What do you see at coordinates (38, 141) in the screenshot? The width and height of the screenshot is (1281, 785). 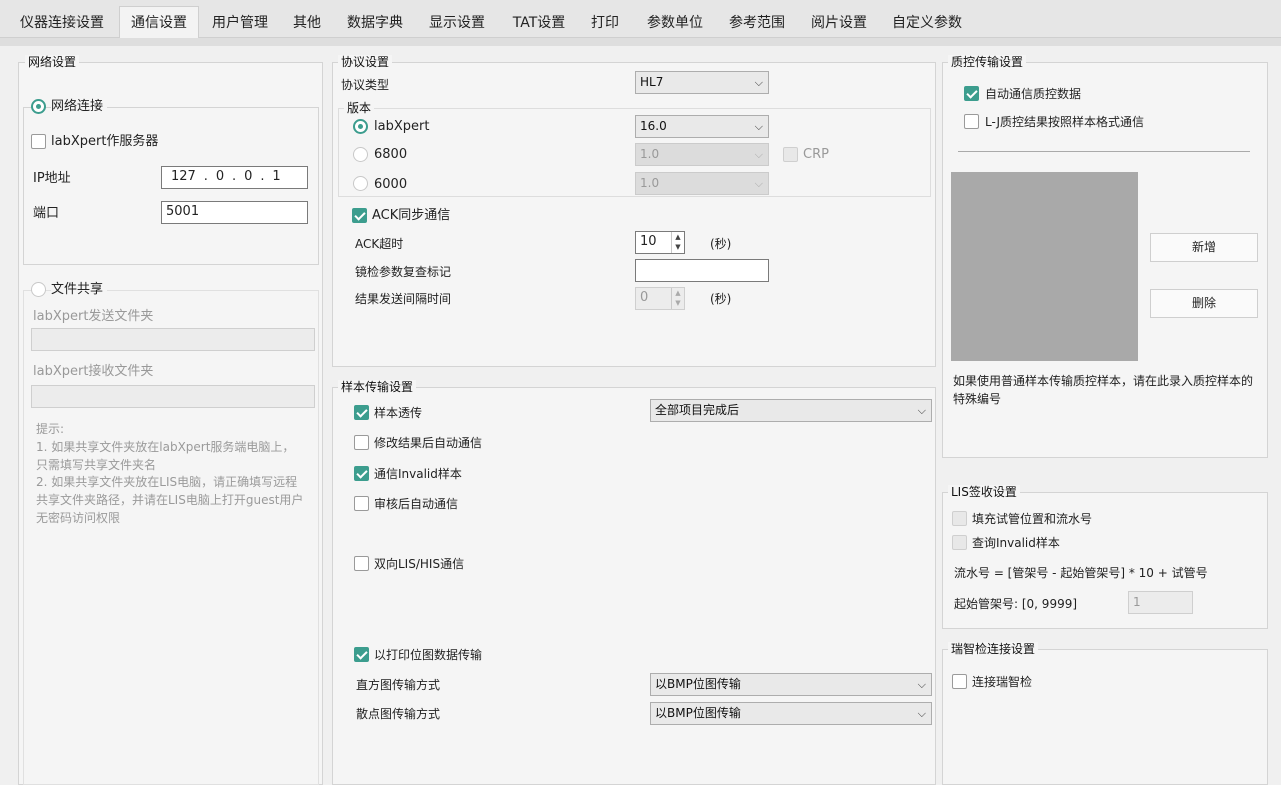 I see `labxpert-server-checkbox` at bounding box center [38, 141].